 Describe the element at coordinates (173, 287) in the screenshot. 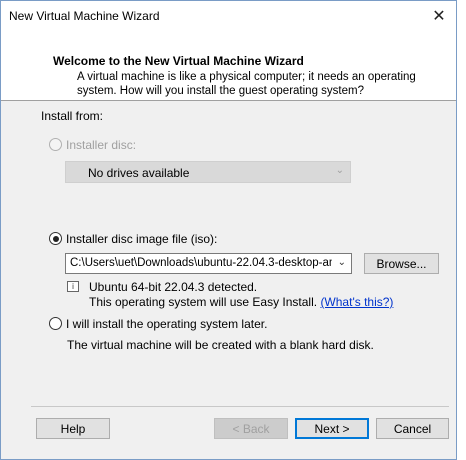

I see `detected-text: Ubuntu 64-bit 22.04.3 detected.` at that location.